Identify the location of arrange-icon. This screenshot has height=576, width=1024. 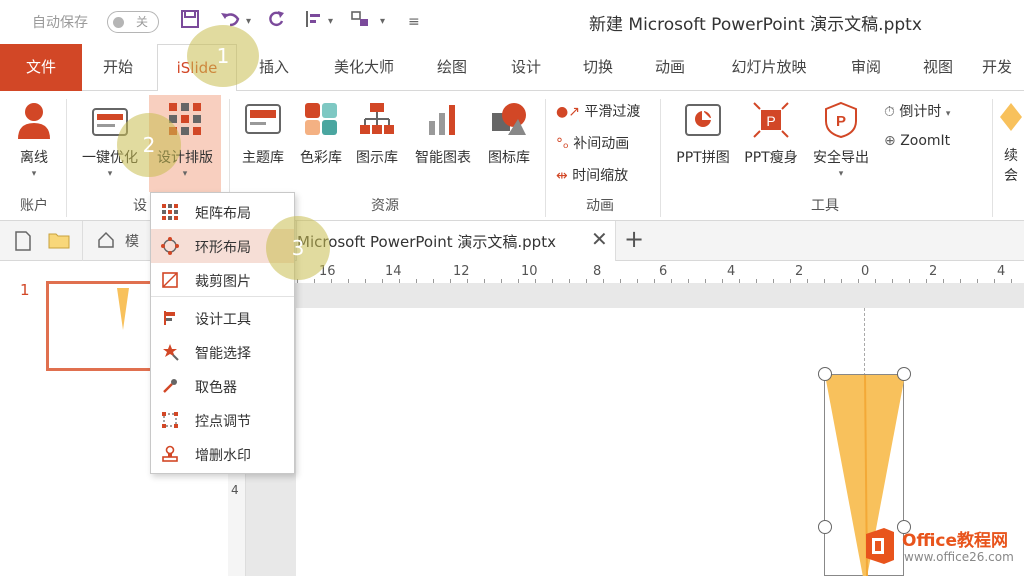
(361, 22).